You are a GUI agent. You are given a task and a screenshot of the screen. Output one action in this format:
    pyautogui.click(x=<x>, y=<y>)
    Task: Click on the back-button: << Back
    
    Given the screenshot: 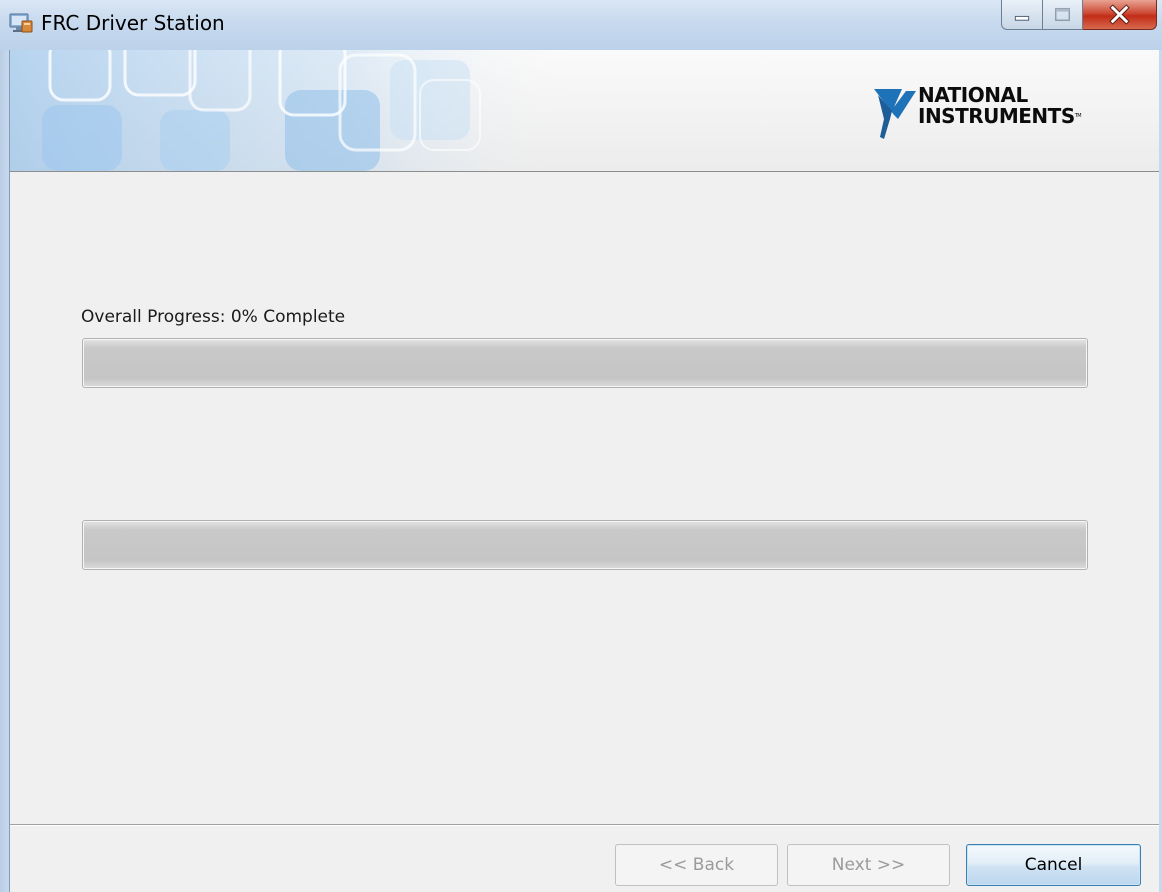 What is the action you would take?
    pyautogui.click(x=696, y=865)
    